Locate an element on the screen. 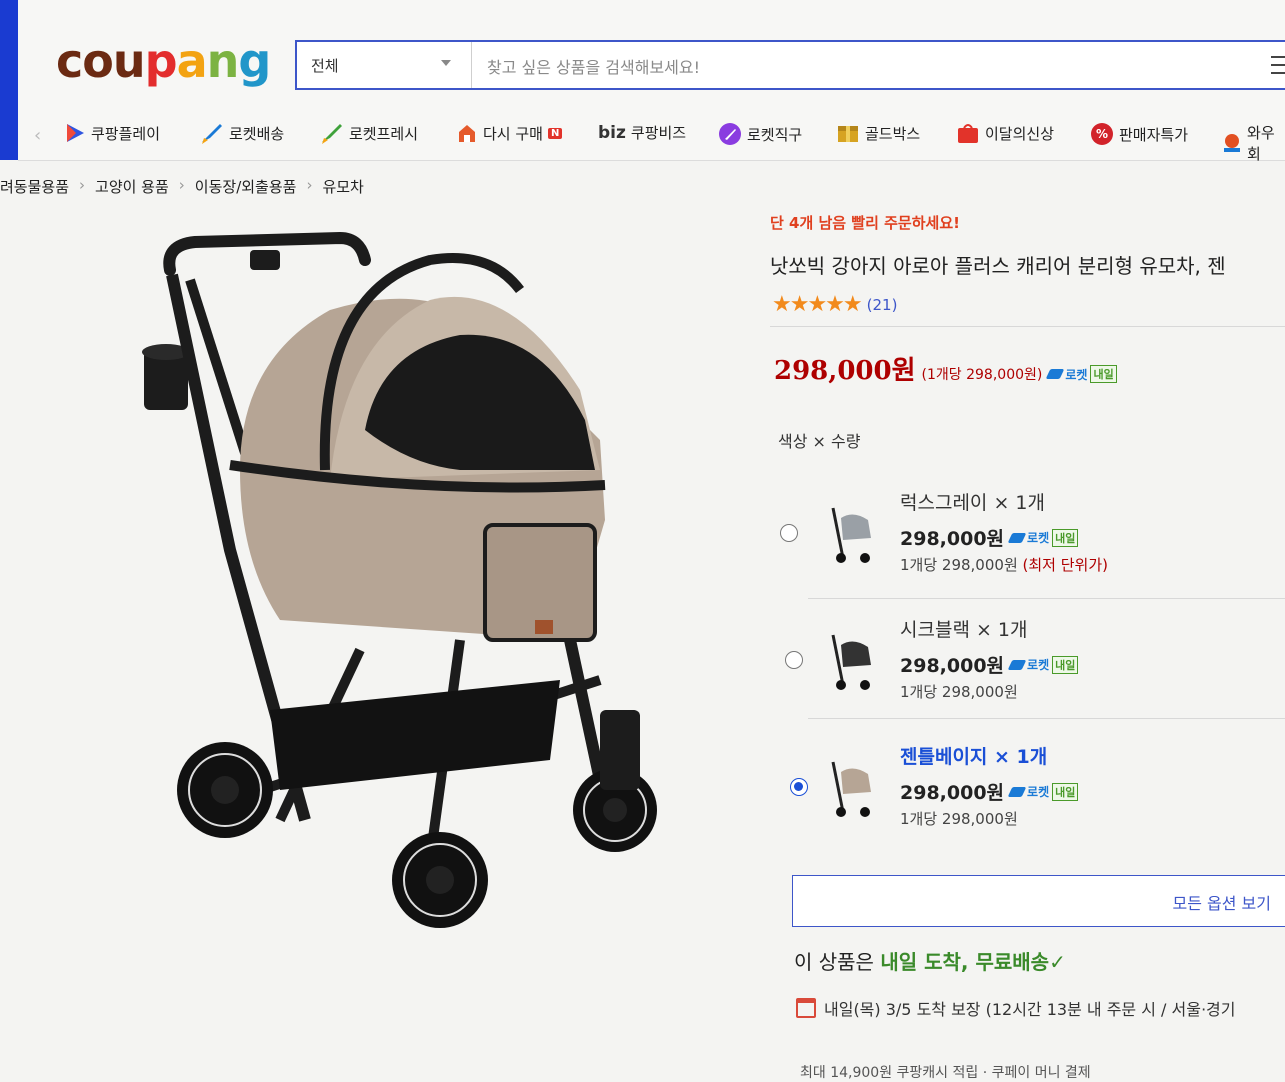 The height and width of the screenshot is (1082, 1285). calendar-icon is located at coordinates (806, 1008).